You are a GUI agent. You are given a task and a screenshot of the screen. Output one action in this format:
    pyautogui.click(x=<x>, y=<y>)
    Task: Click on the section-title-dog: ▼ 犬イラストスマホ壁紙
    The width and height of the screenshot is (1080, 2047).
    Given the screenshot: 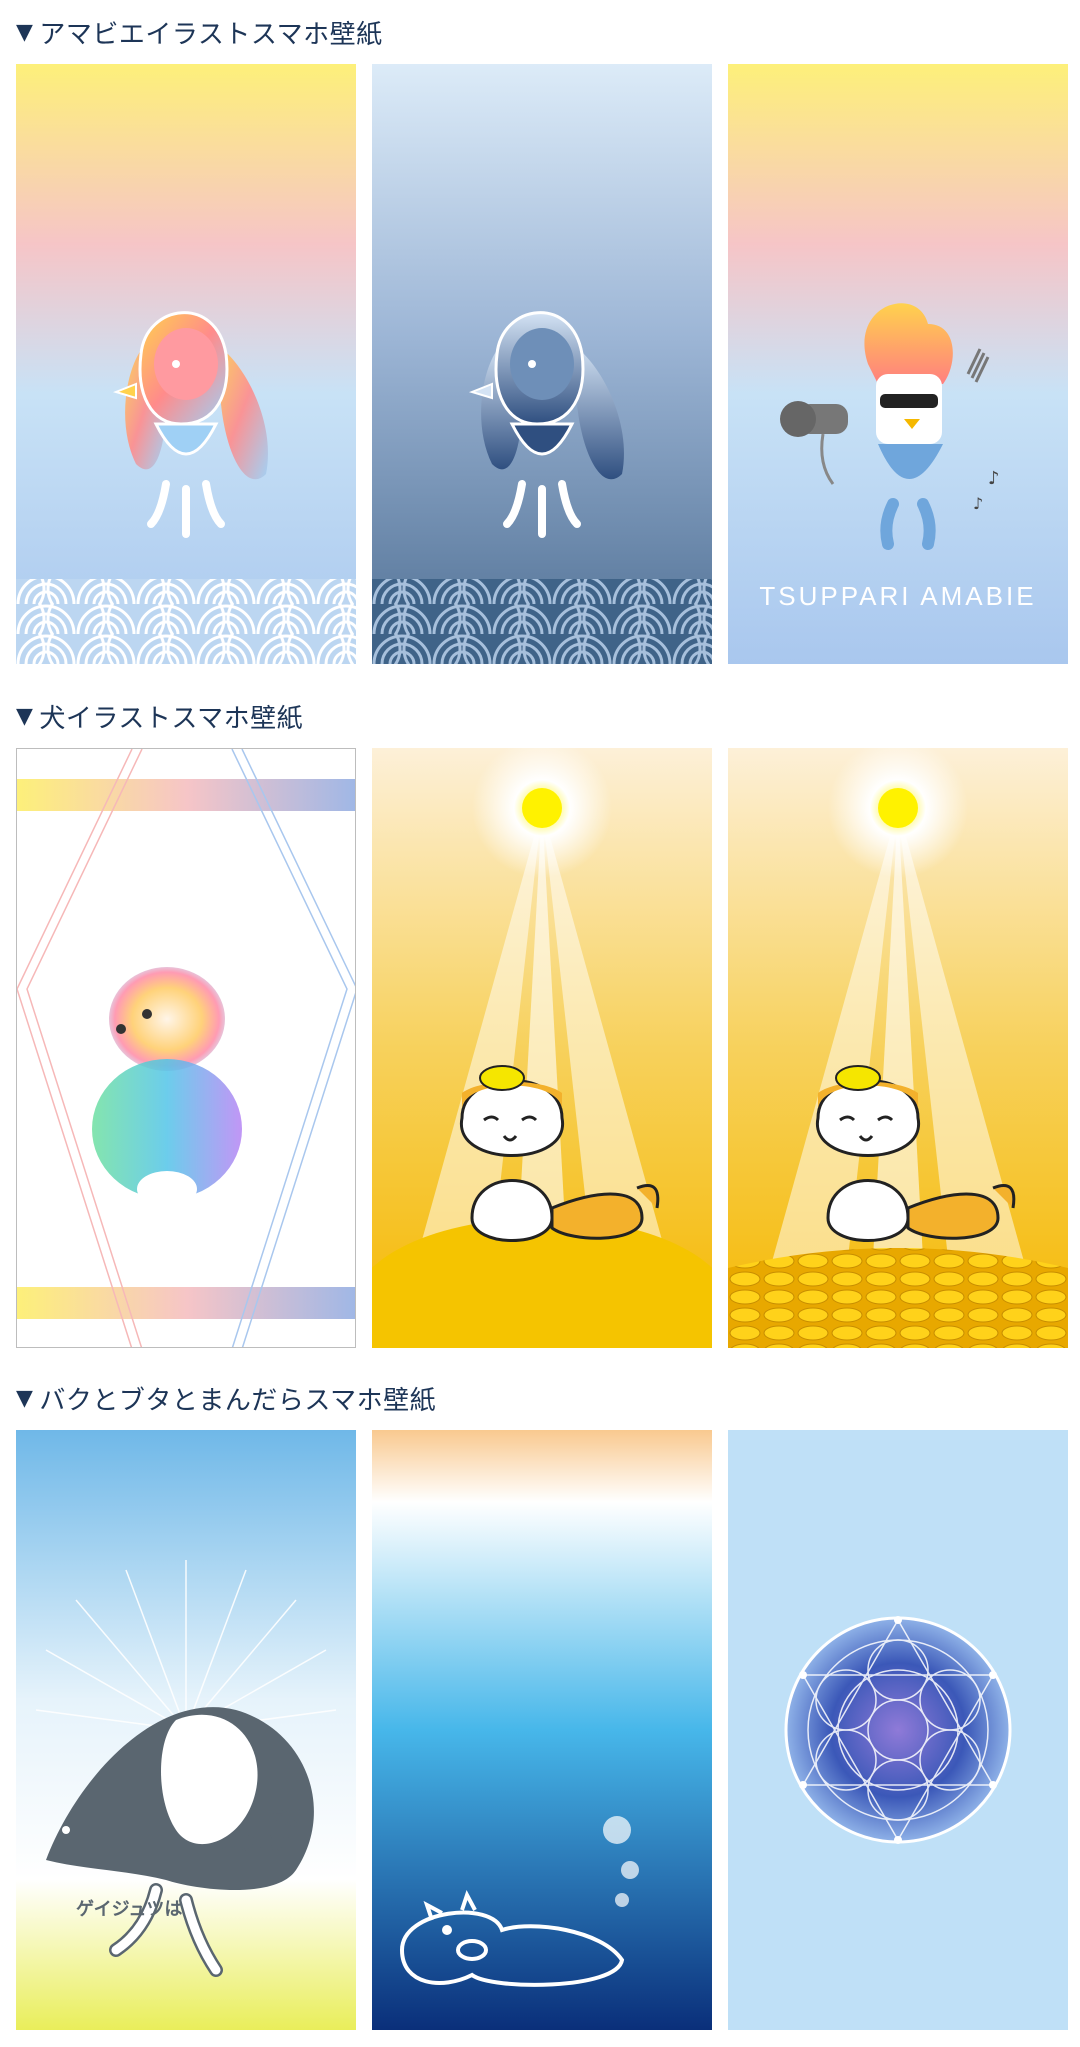 What is the action you would take?
    pyautogui.click(x=159, y=716)
    